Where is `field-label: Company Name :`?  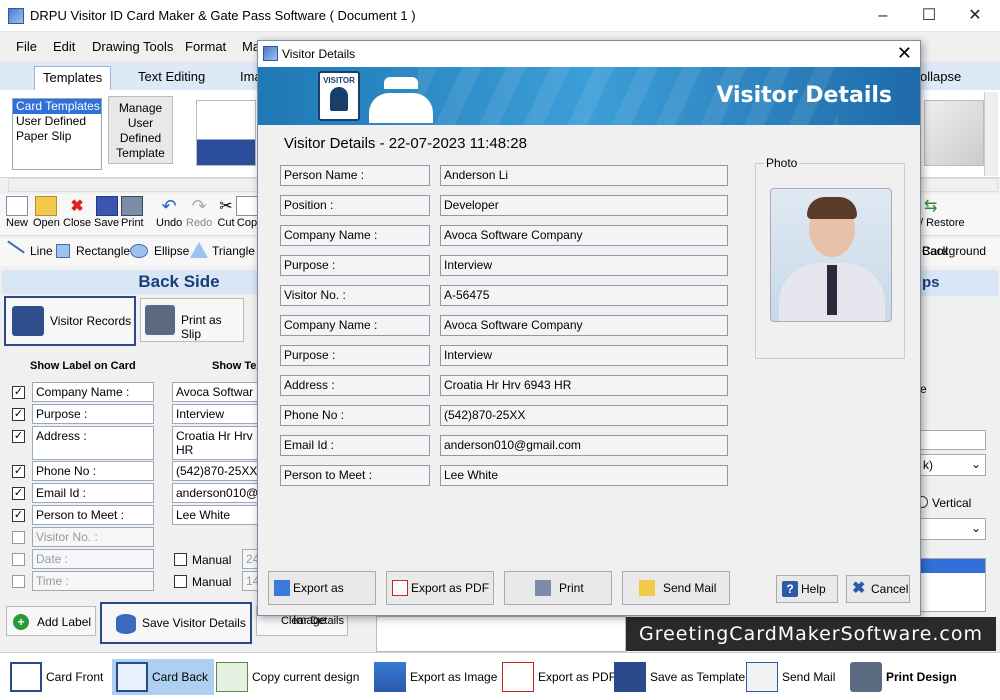
field-label: Company Name : is located at coordinates (355, 235).